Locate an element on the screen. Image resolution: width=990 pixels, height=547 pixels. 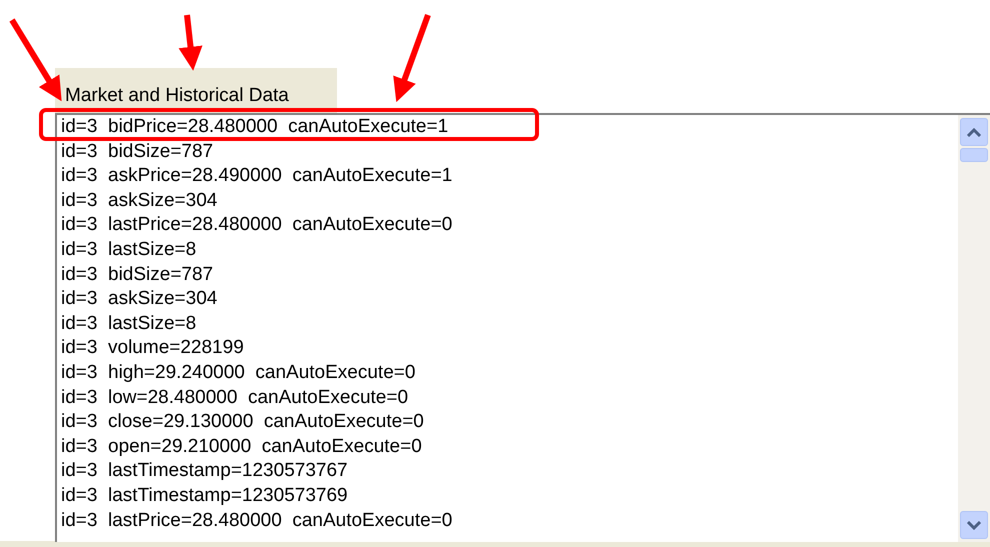
scrollbar is located at coordinates (974, 328).